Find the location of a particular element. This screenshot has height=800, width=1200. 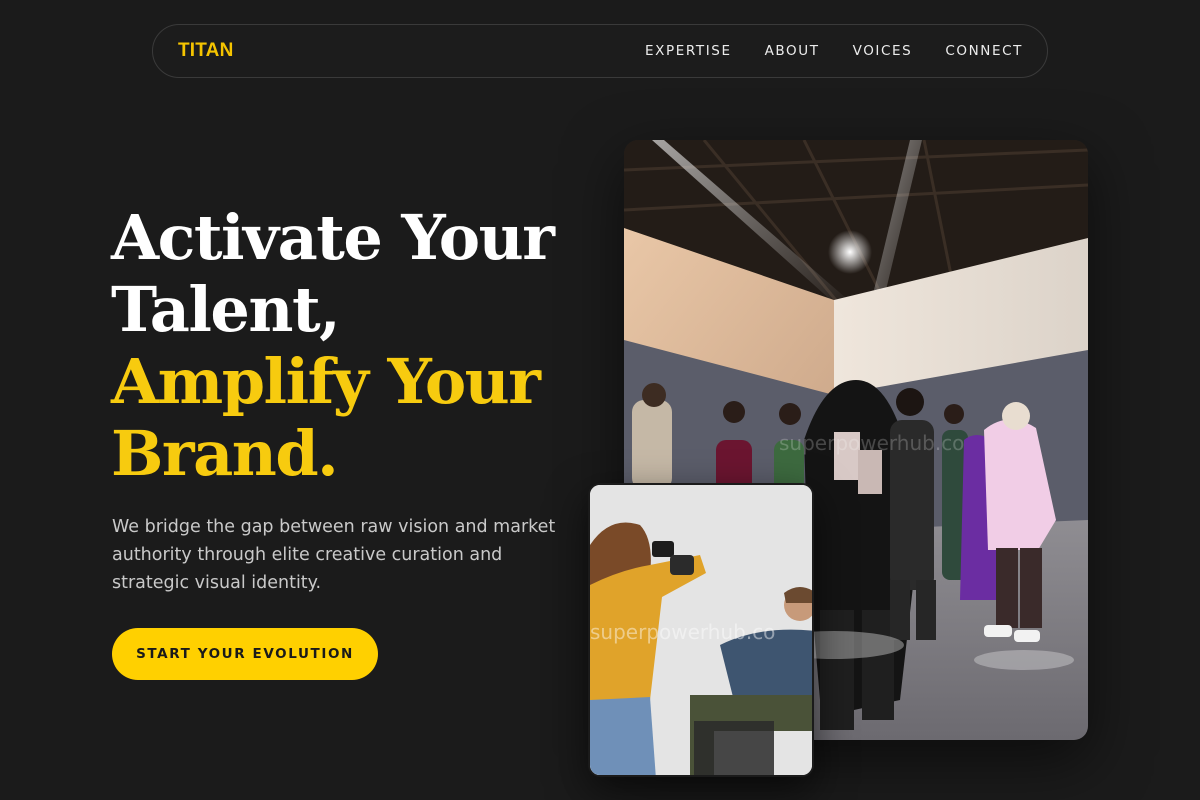

brand-logo: TITAN is located at coordinates (206, 51).